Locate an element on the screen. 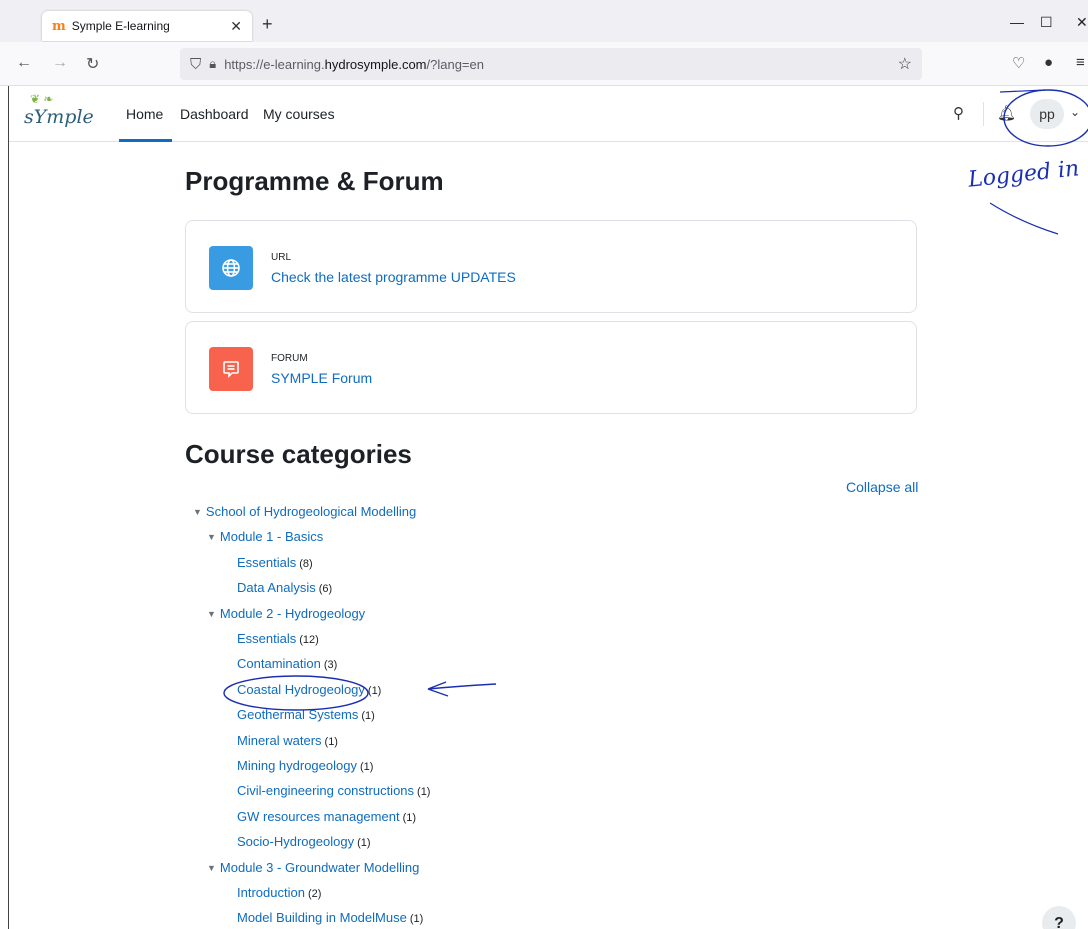  category-row: Essentials (8) is located at coordinates (275, 562).